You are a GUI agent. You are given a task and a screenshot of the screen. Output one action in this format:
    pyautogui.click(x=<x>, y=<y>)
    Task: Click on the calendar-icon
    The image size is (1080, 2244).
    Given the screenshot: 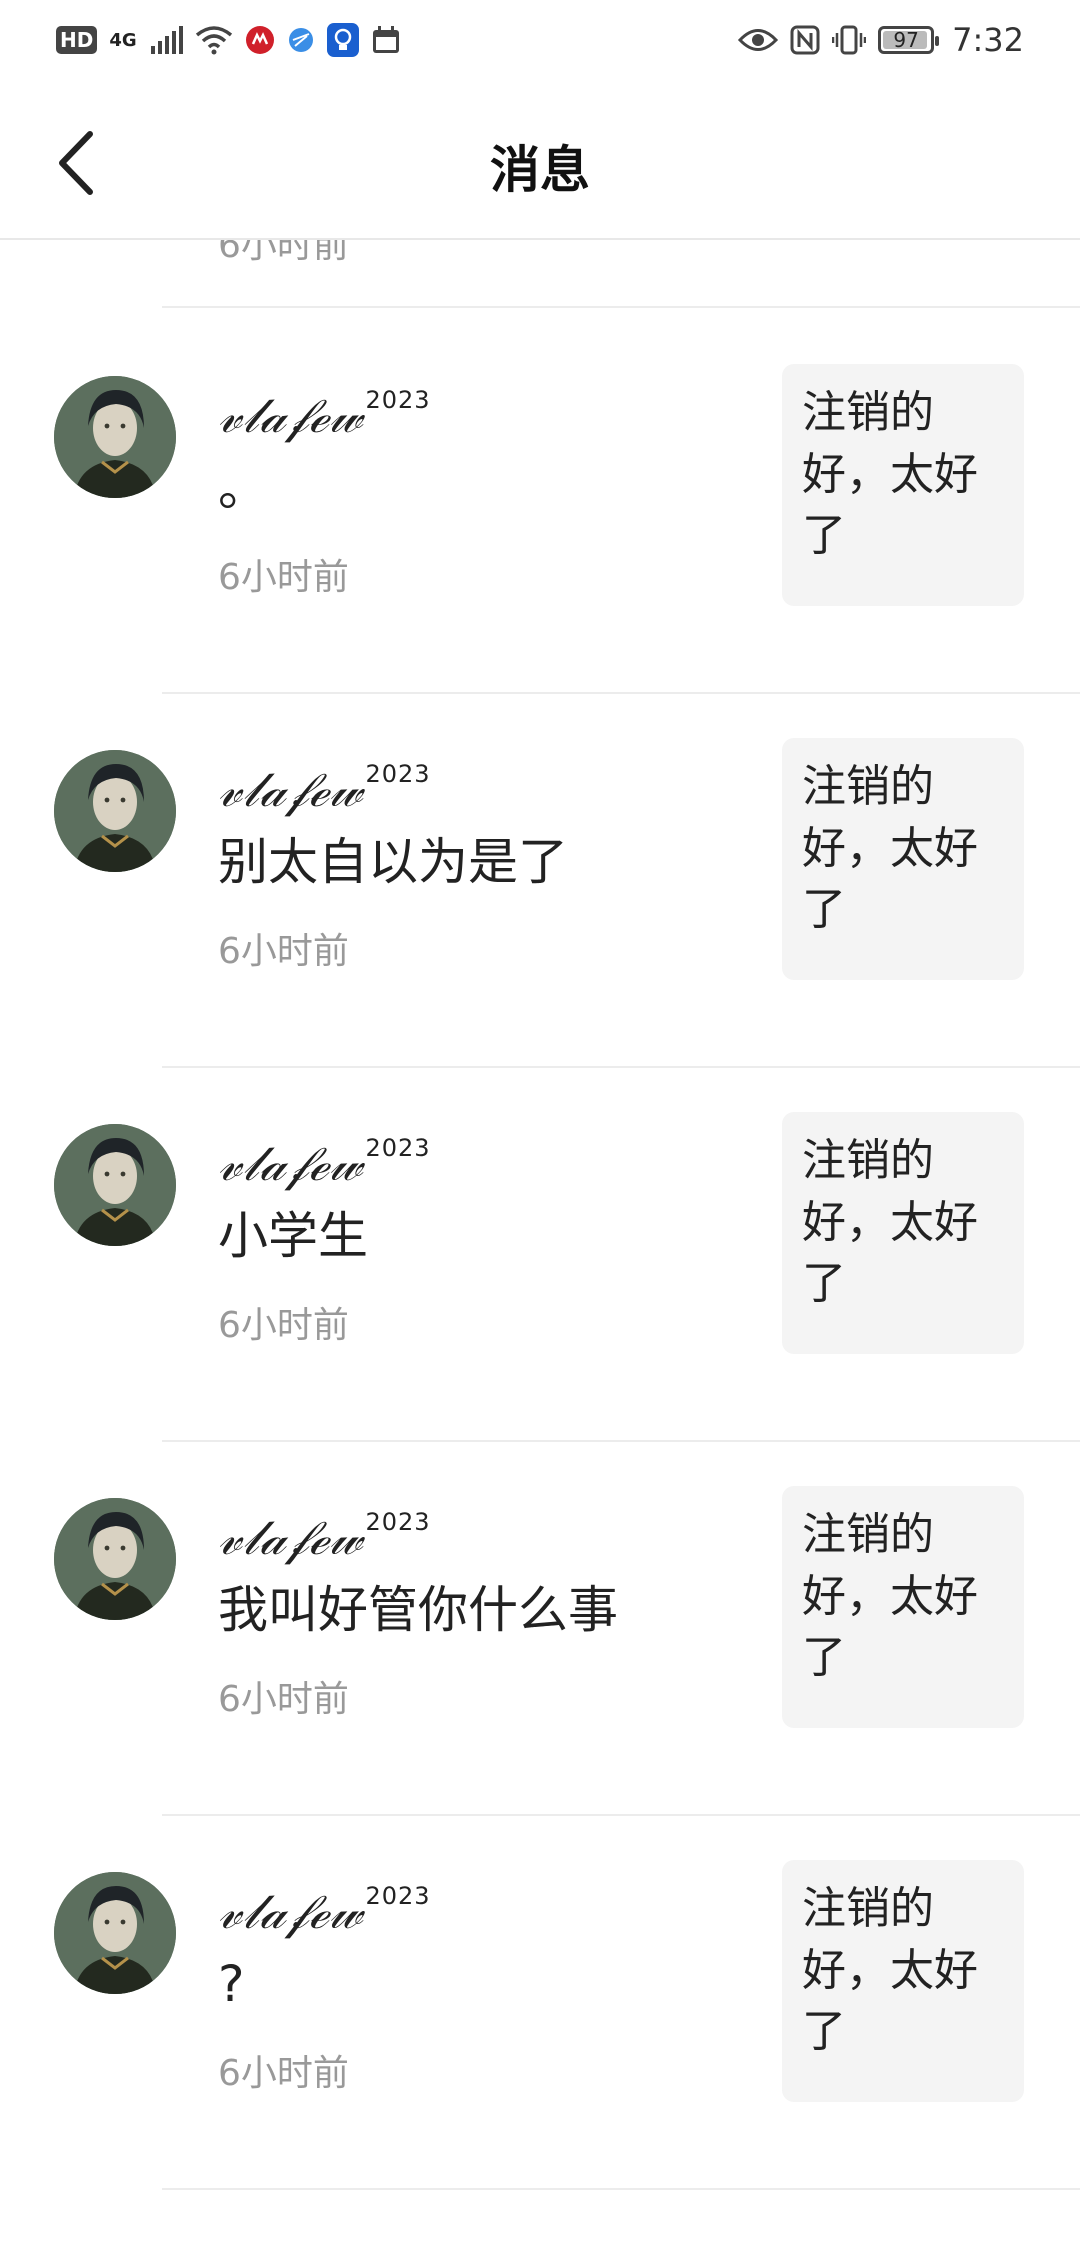 What is the action you would take?
    pyautogui.click(x=386, y=40)
    